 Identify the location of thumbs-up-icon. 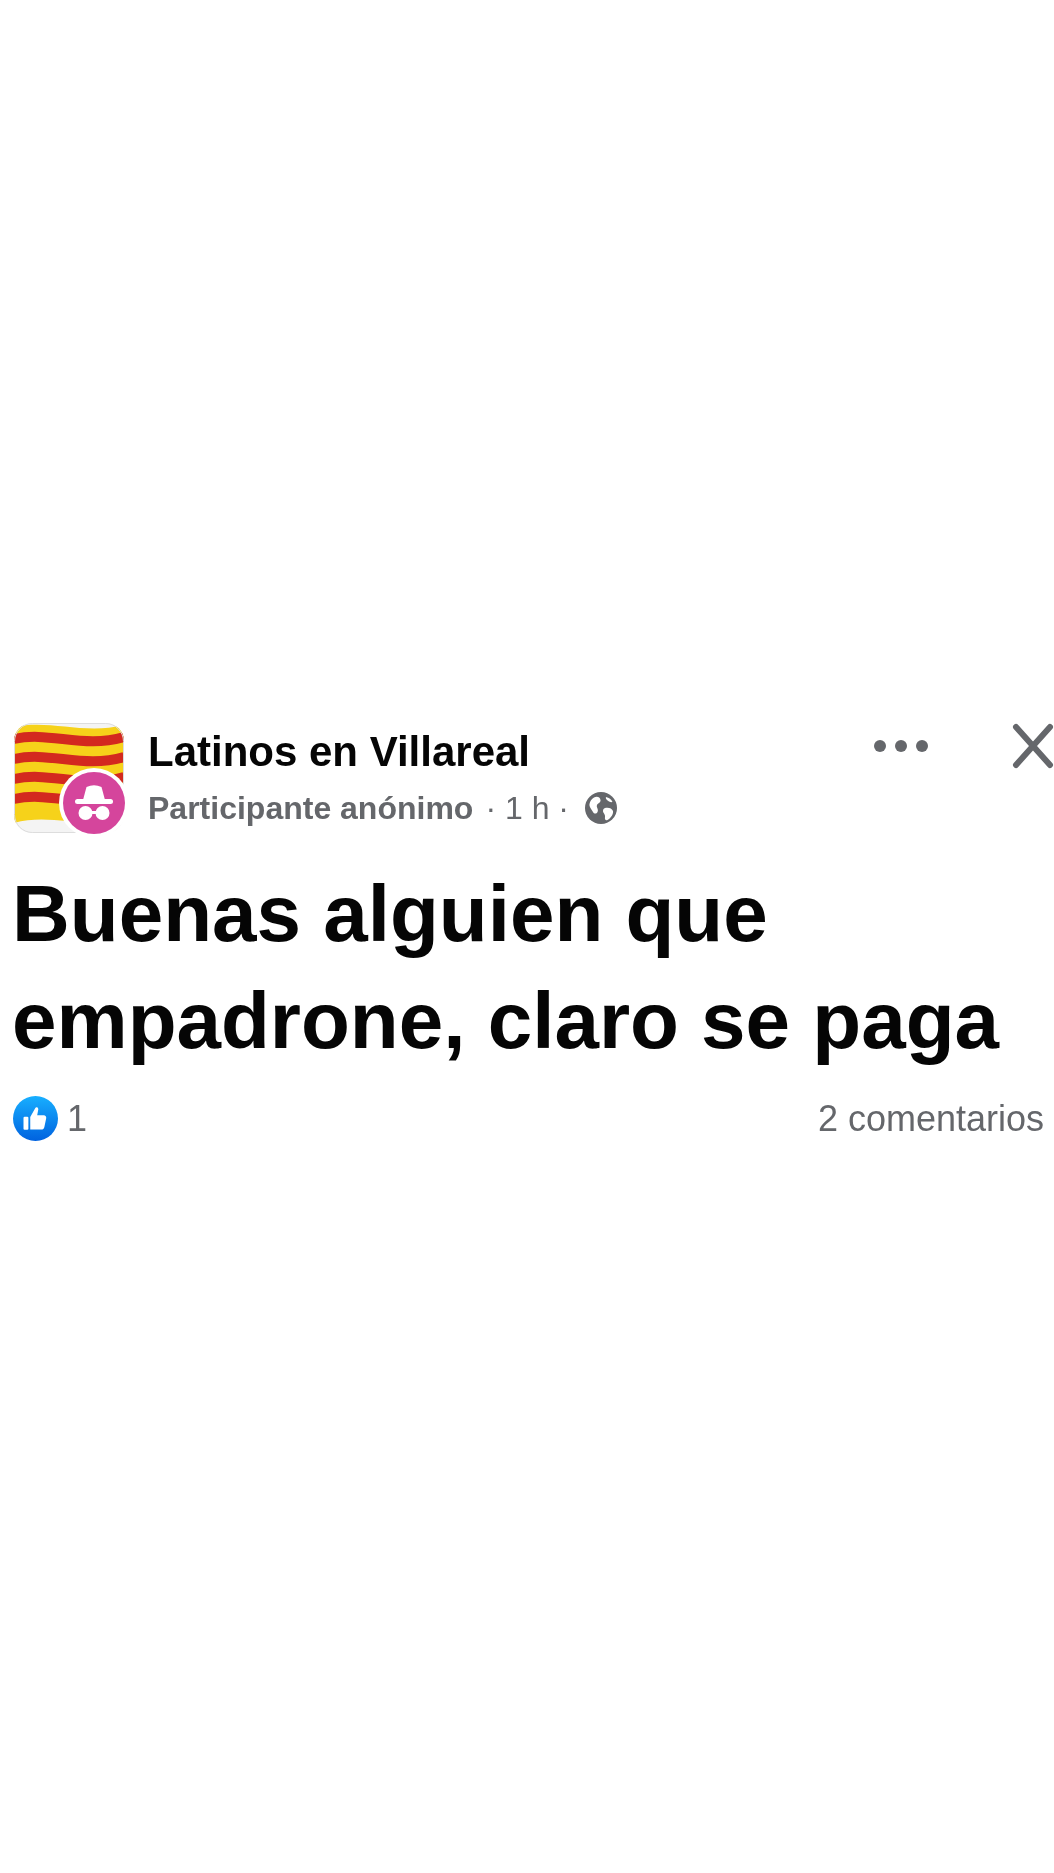
(35, 1118).